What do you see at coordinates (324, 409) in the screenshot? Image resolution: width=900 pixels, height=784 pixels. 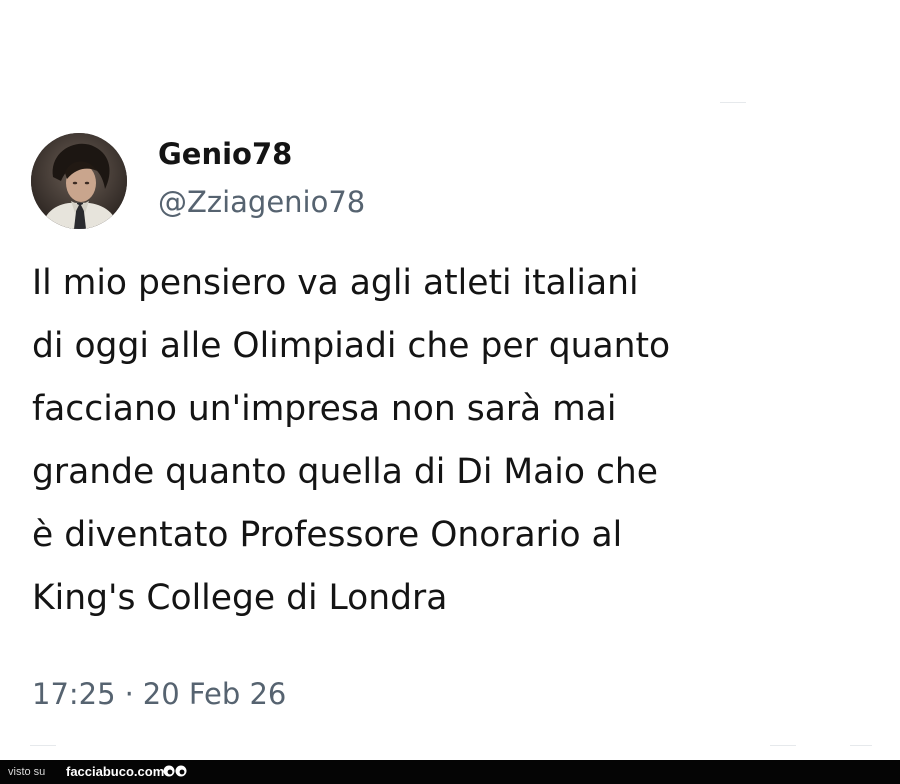 I see `tweet-text-line: facciano un'impresa non sarà mai` at bounding box center [324, 409].